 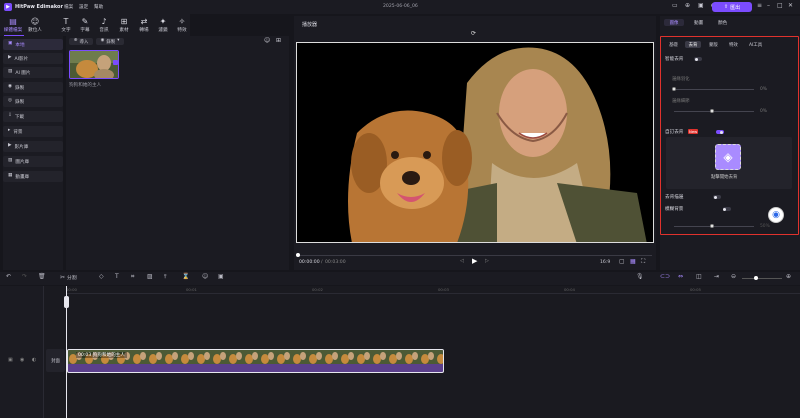 What do you see at coordinates (643, 262) in the screenshot?
I see `fullscreen-icon: ⛶` at bounding box center [643, 262].